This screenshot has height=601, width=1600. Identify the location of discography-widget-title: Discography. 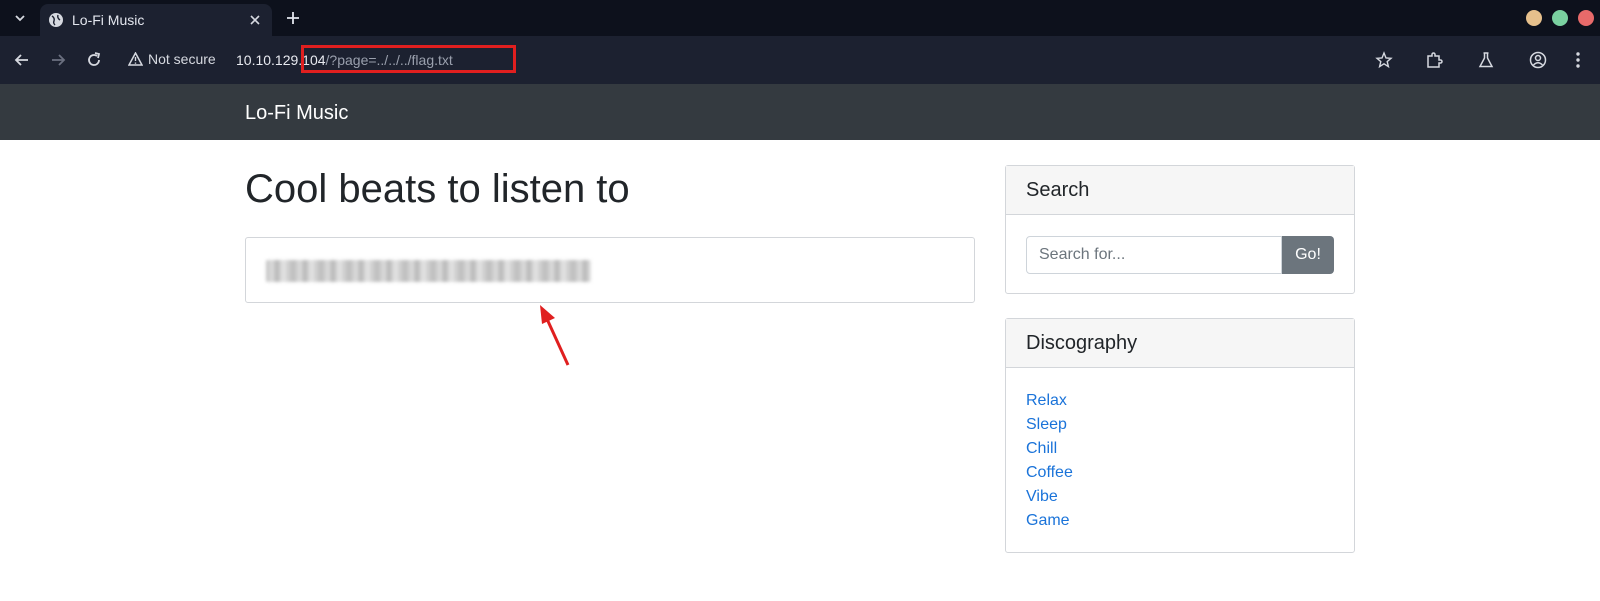
(1180, 343).